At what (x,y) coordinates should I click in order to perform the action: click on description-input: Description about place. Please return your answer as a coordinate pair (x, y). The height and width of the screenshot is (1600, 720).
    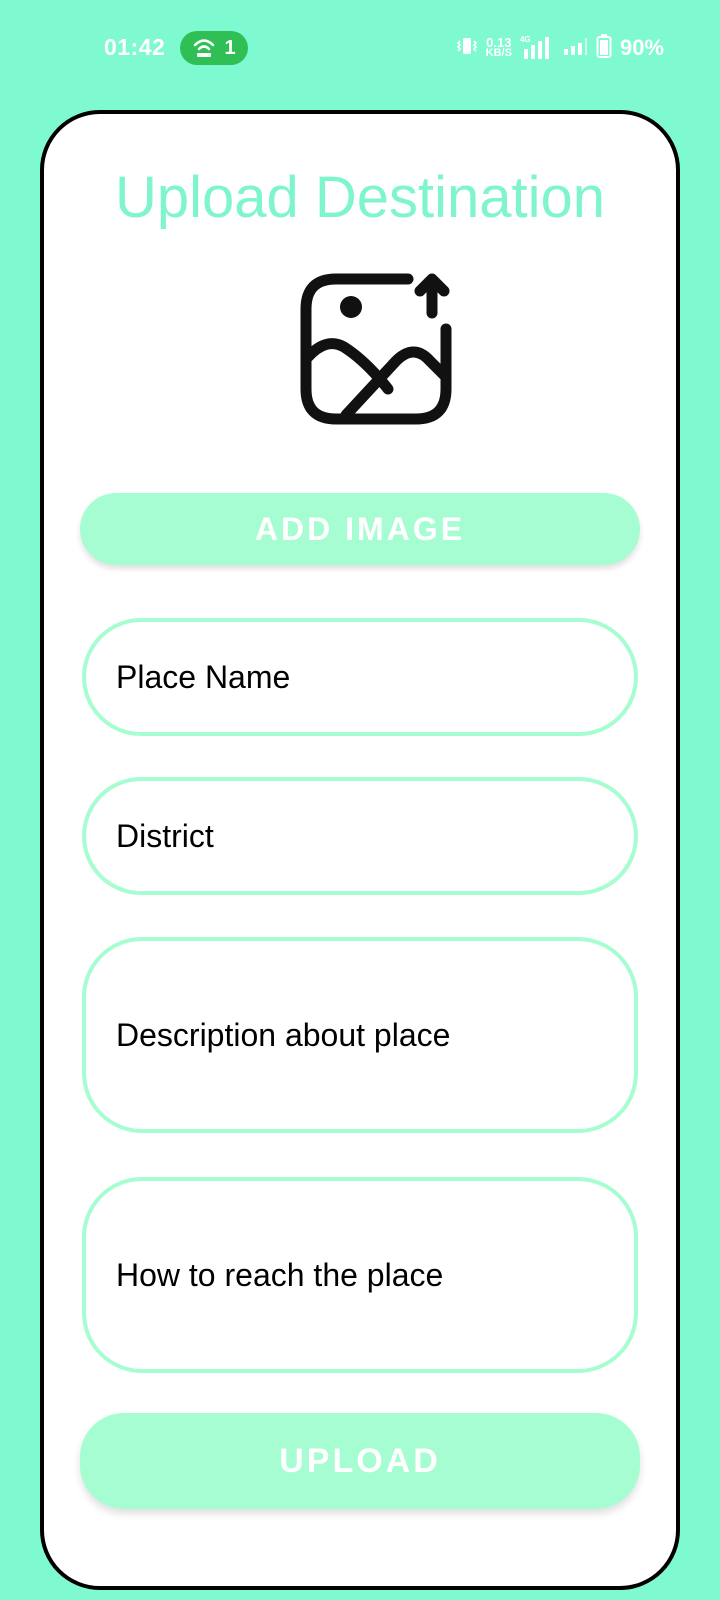
    Looking at the image, I should click on (360, 1035).